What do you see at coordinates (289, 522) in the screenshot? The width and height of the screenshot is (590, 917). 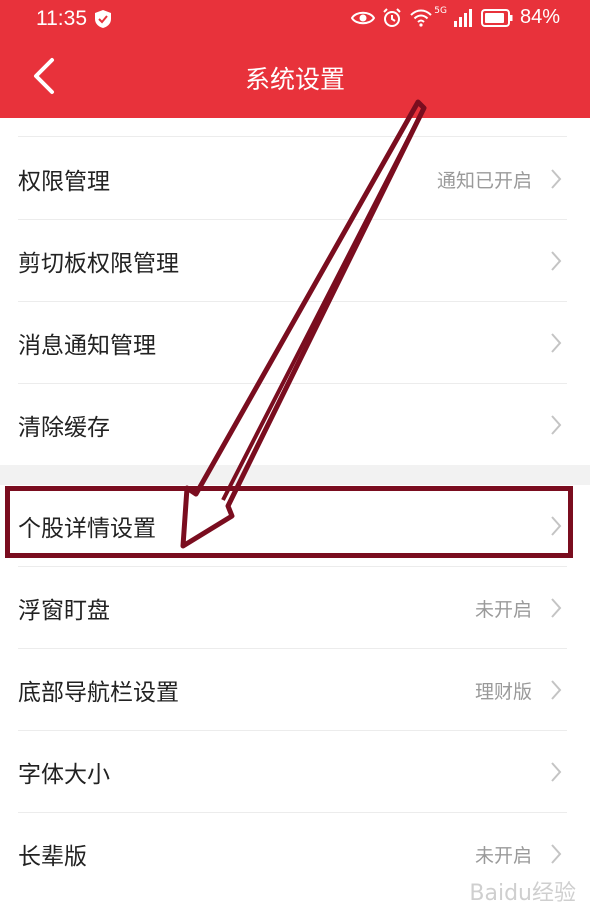 I see `annotation-highlight-box` at bounding box center [289, 522].